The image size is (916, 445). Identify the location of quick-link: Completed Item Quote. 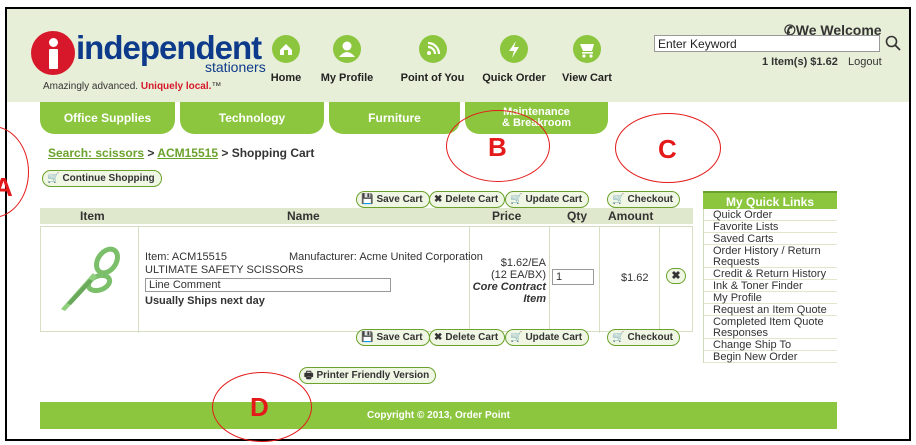
(770, 322).